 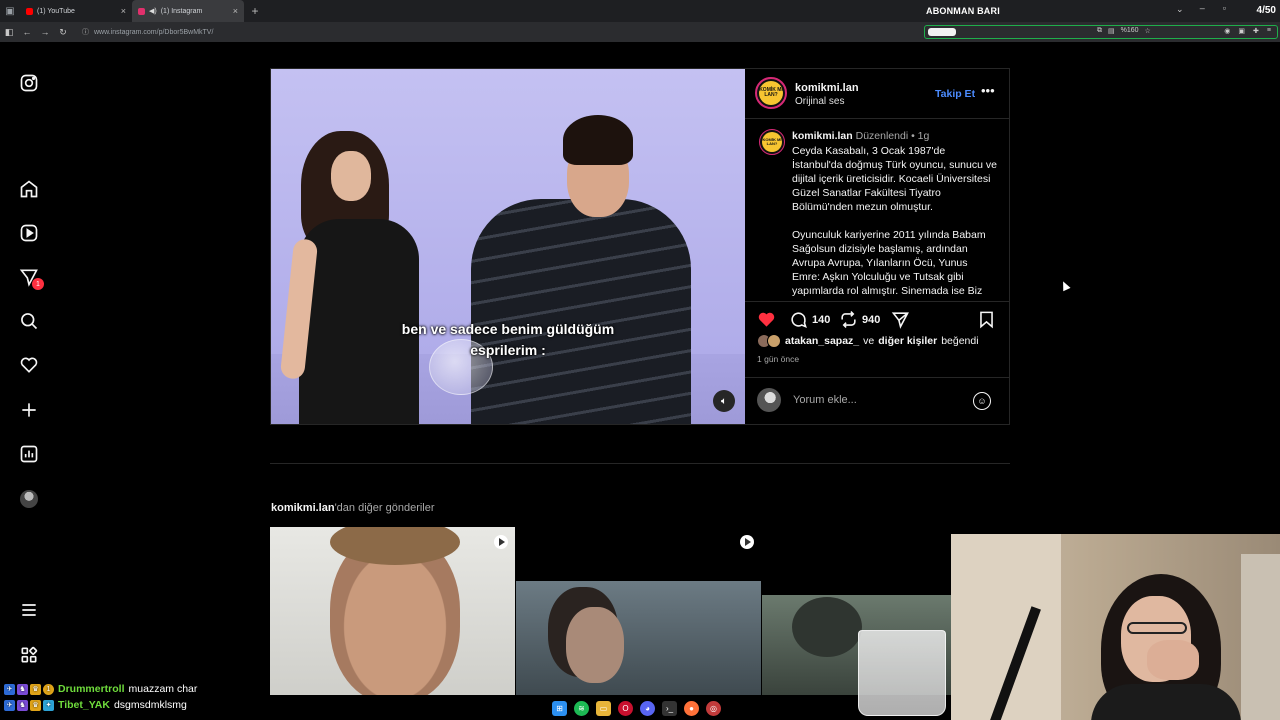 What do you see at coordinates (988, 90) in the screenshot?
I see `more-options-icon: •••` at bounding box center [988, 90].